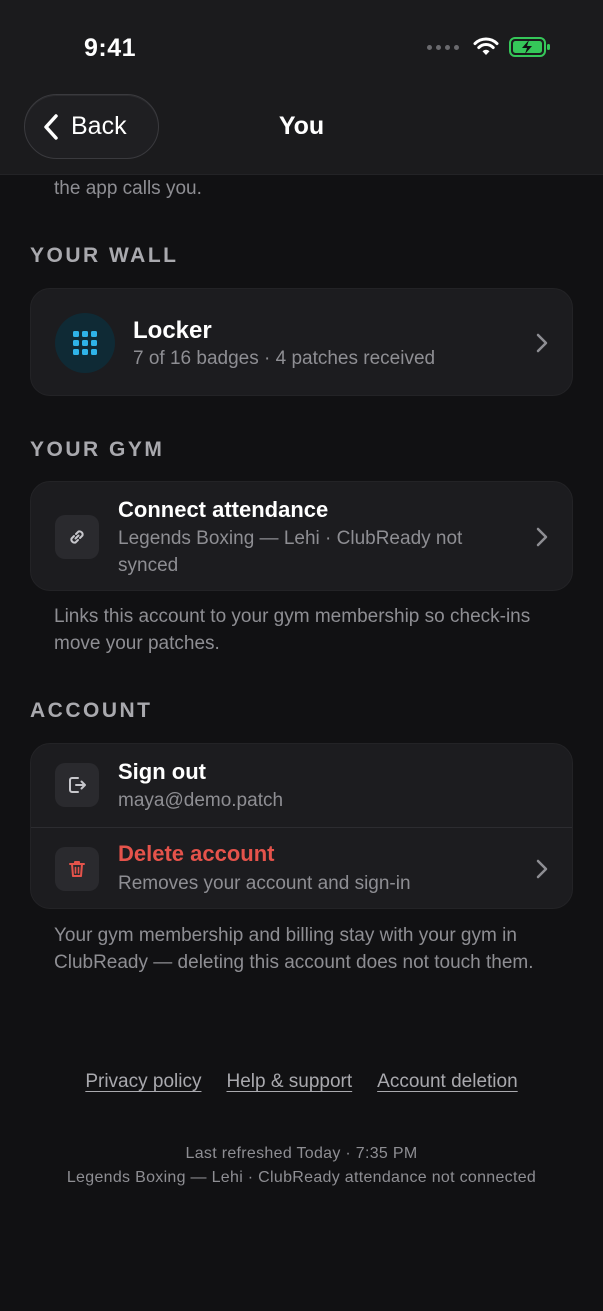  I want to click on trash-icon, so click(77, 869).